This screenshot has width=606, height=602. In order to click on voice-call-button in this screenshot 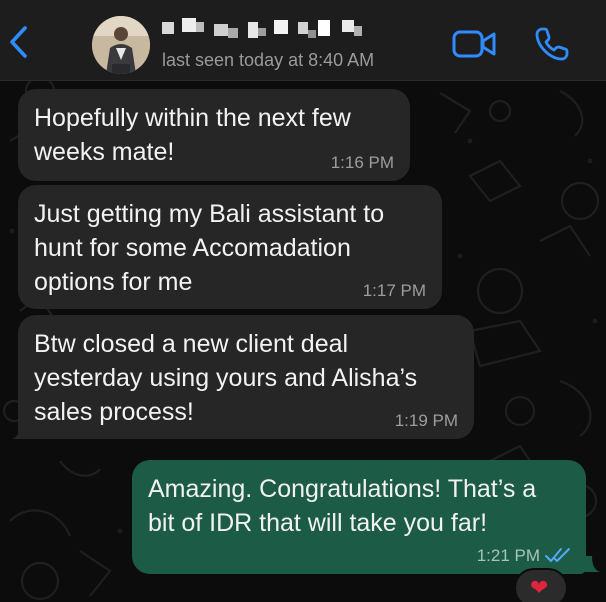, I will do `click(552, 44)`.